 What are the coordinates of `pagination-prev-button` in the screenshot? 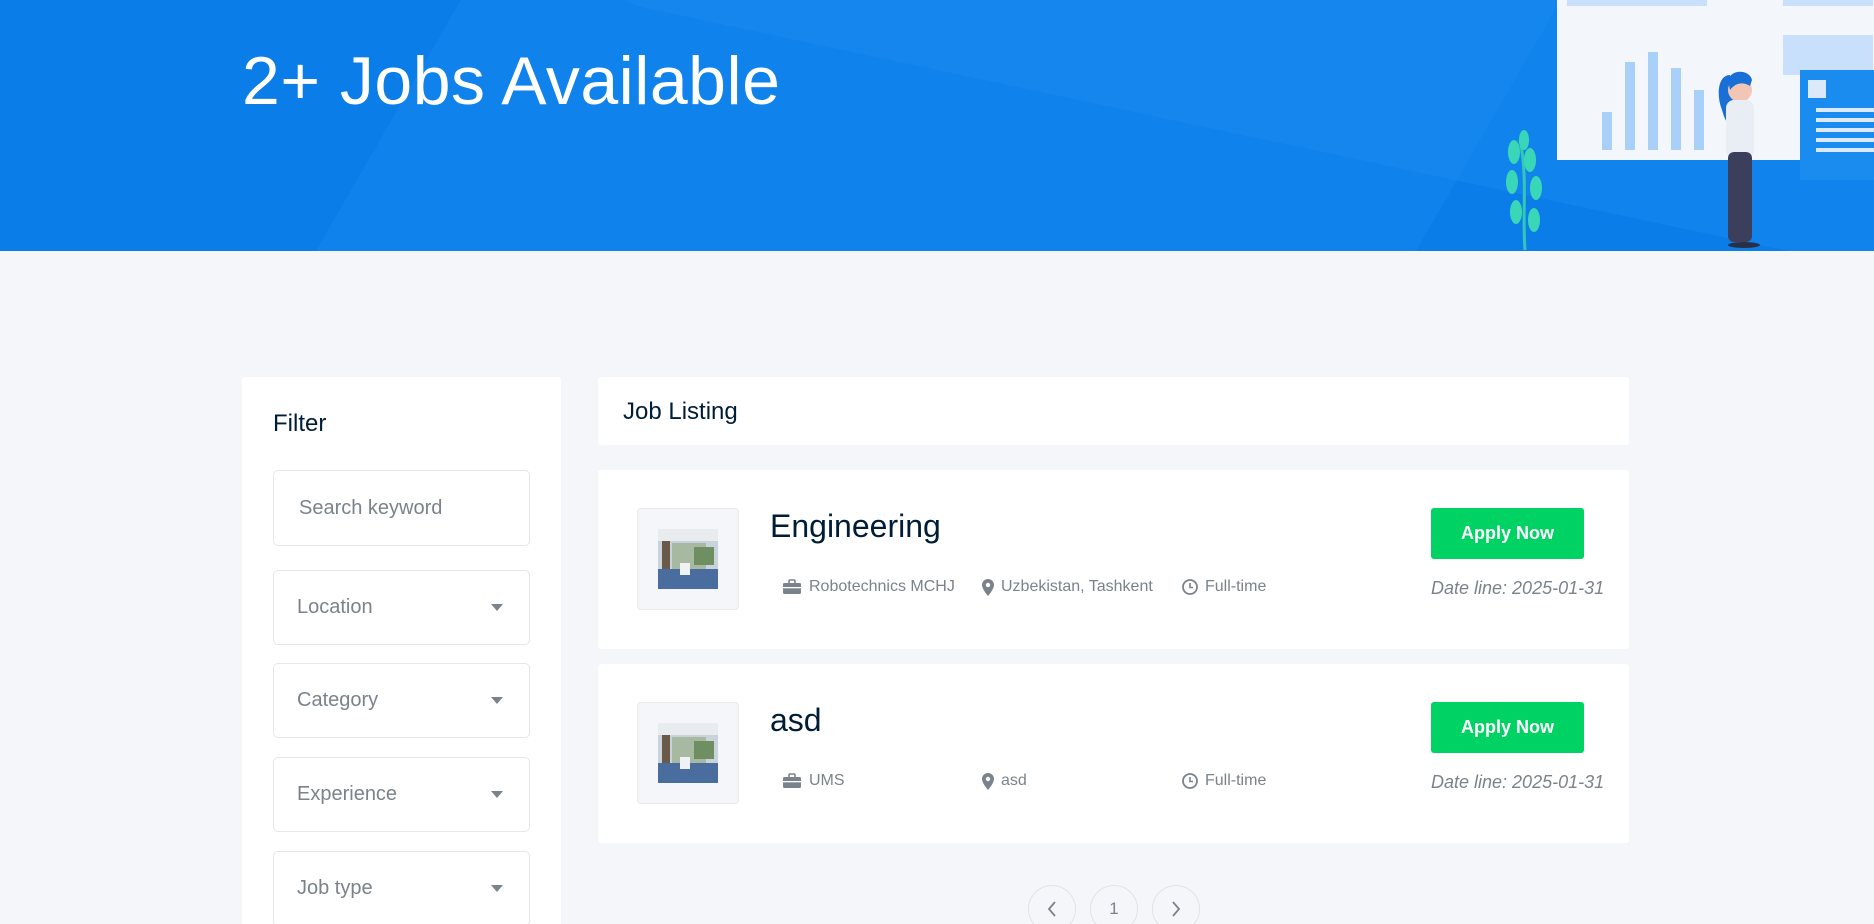 It's located at (1052, 904).